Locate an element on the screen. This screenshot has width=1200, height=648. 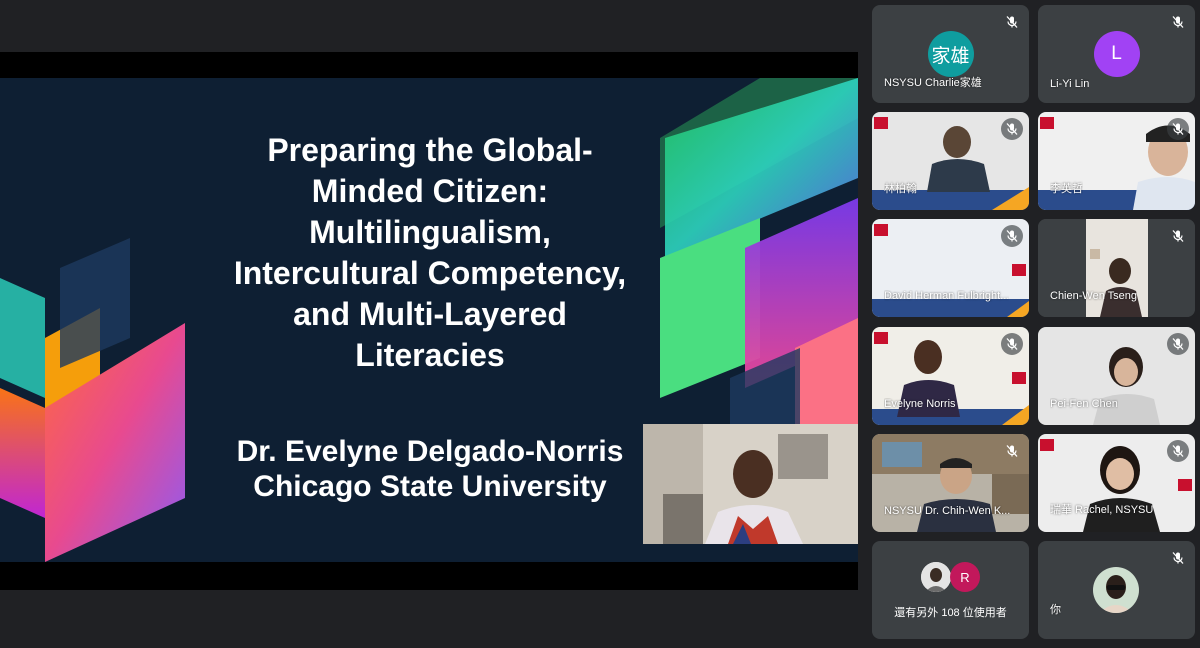
slide-title-line: Multilingualism, is located at coordinates (430, 232).